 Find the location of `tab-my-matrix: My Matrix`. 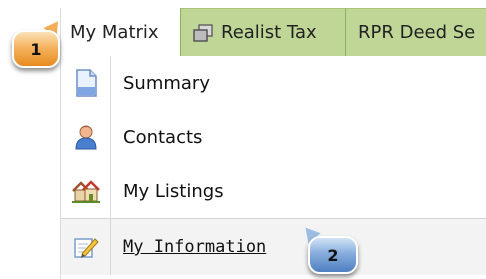

tab-my-matrix: My Matrix is located at coordinates (120, 32).